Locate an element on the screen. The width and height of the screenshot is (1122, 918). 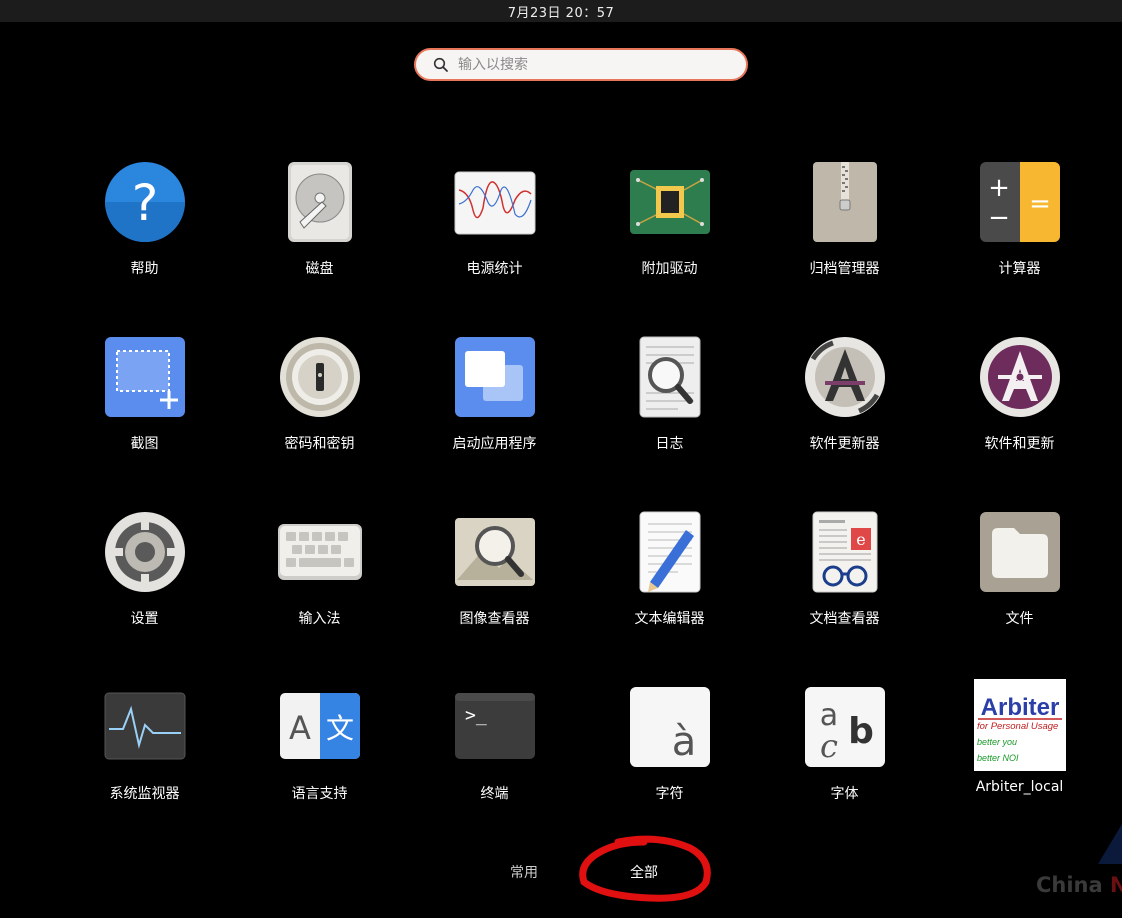
app-input-method: 输入法 is located at coordinates (319, 597).